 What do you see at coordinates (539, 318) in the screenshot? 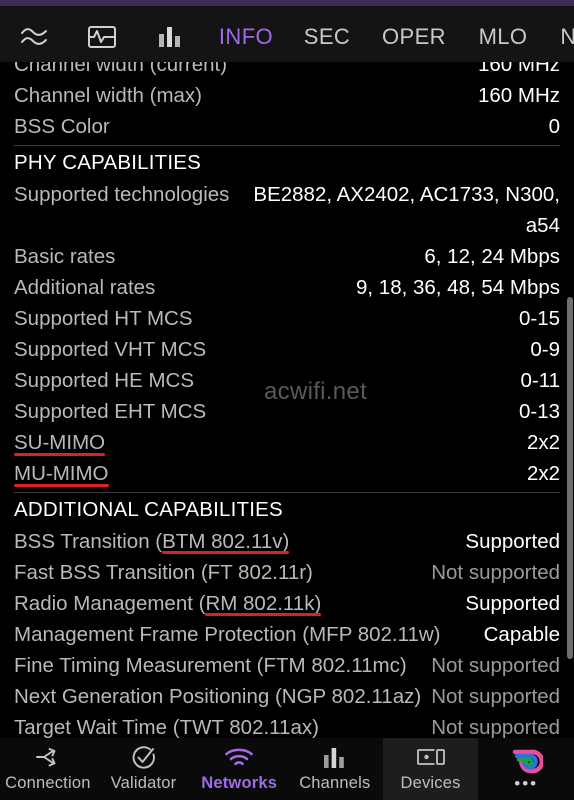
I see `row-value: 0-15` at bounding box center [539, 318].